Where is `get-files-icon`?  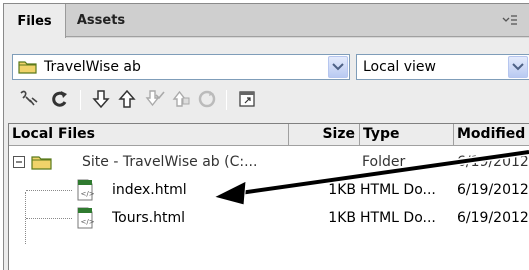 get-files-icon is located at coordinates (101, 99).